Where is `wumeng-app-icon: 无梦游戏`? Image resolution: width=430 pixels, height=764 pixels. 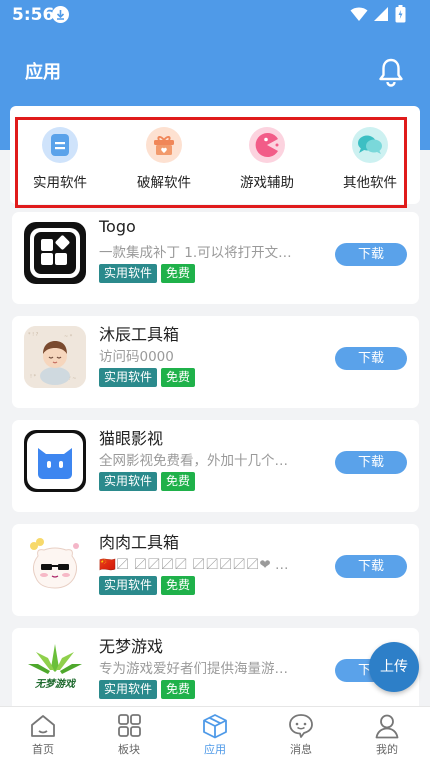 wumeng-app-icon: 无梦游戏 is located at coordinates (55, 669).